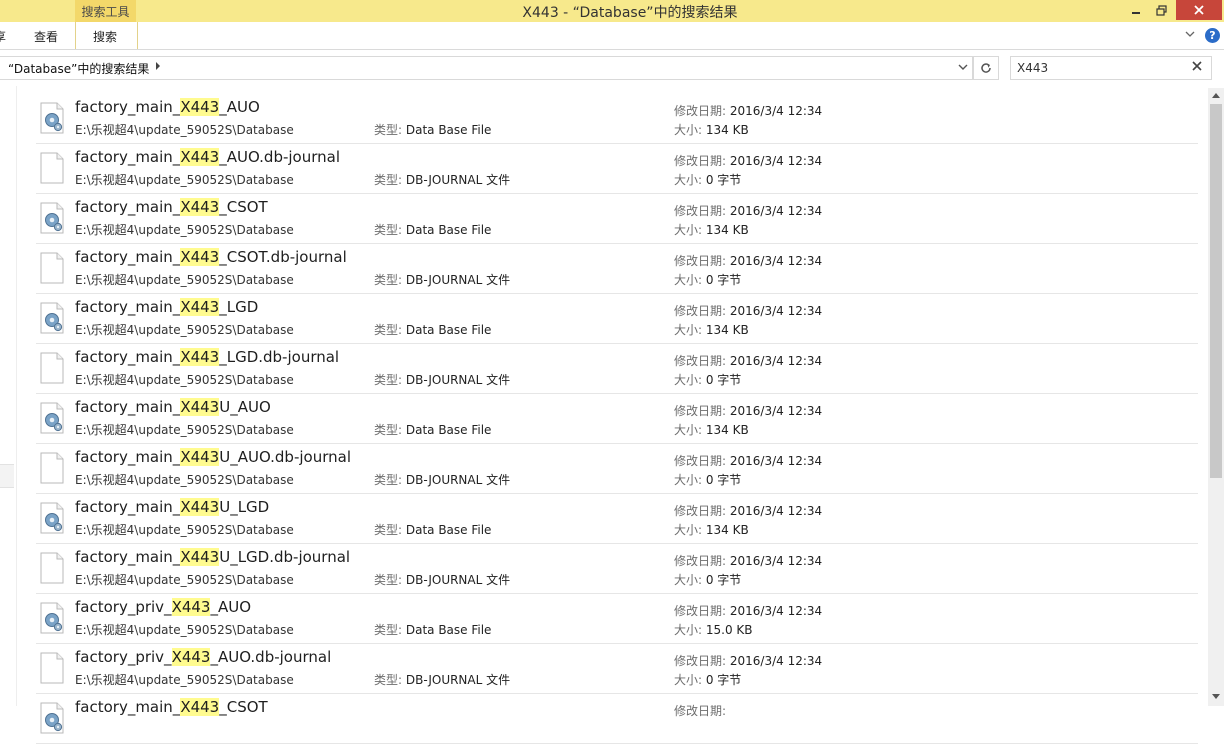 The width and height of the screenshot is (1224, 744). What do you see at coordinates (7, 476) in the screenshot?
I see `navigation-pane-item` at bounding box center [7, 476].